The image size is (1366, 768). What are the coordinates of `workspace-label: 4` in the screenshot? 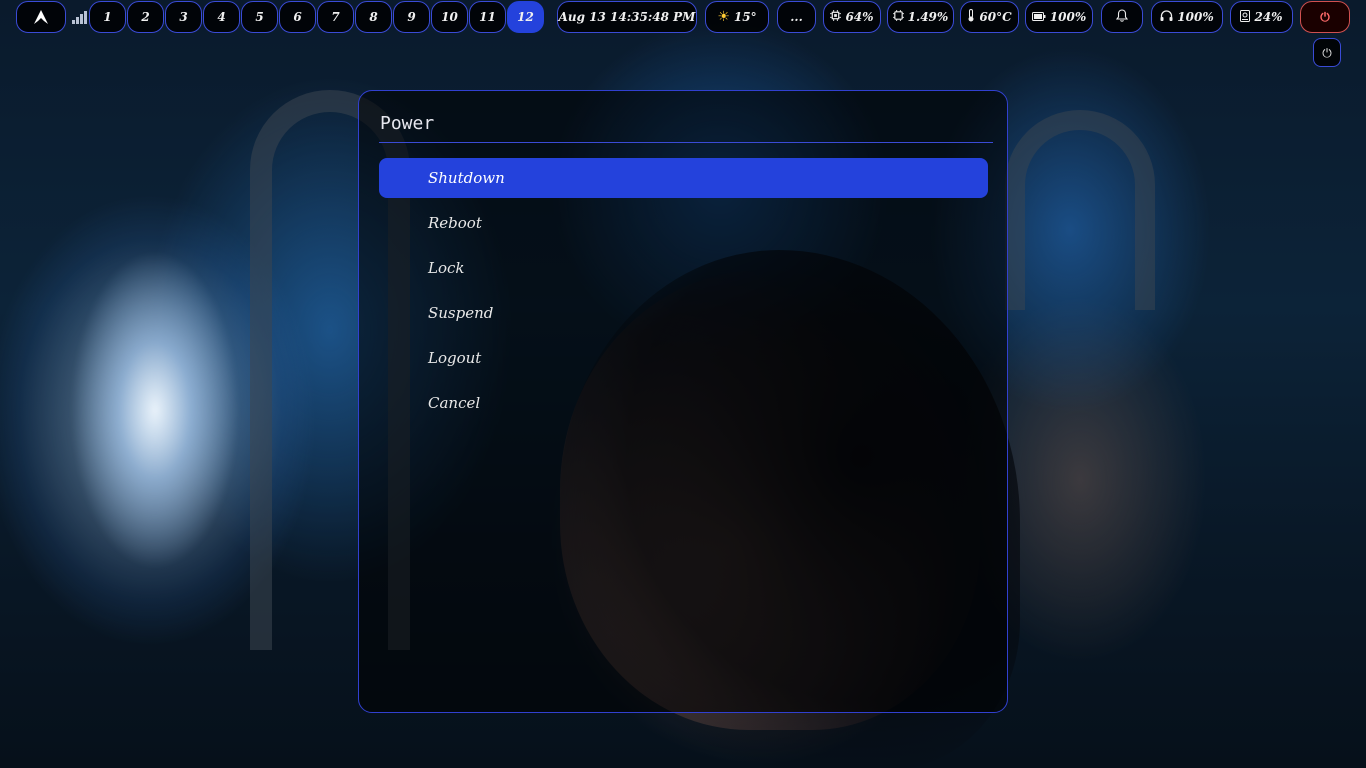 It's located at (221, 17).